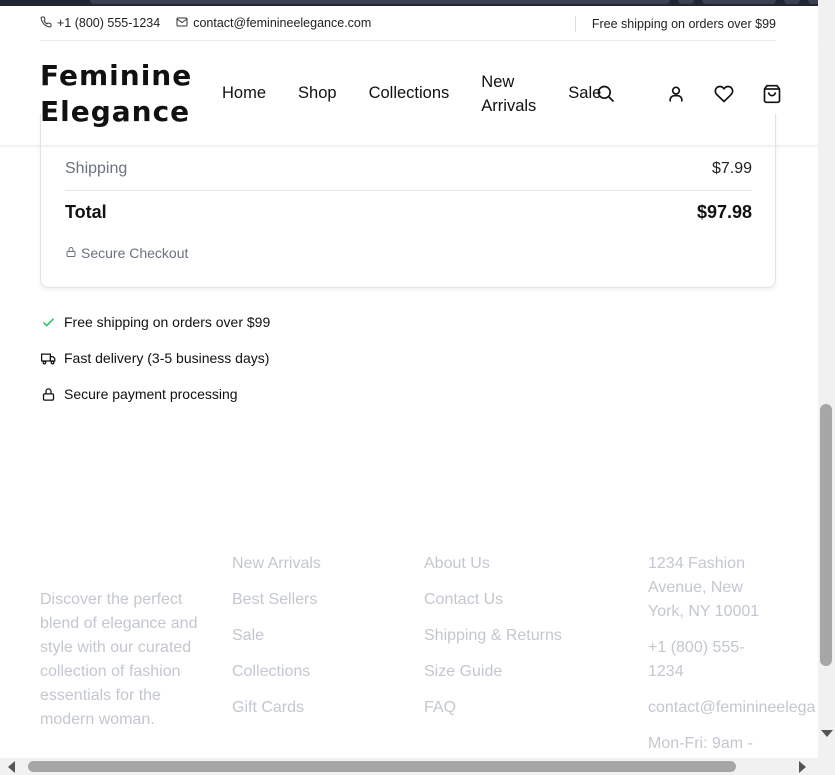 Image resolution: width=835 pixels, height=775 pixels. Describe the element at coordinates (493, 636) in the screenshot. I see `footer-link: Shipping & Returns` at that location.